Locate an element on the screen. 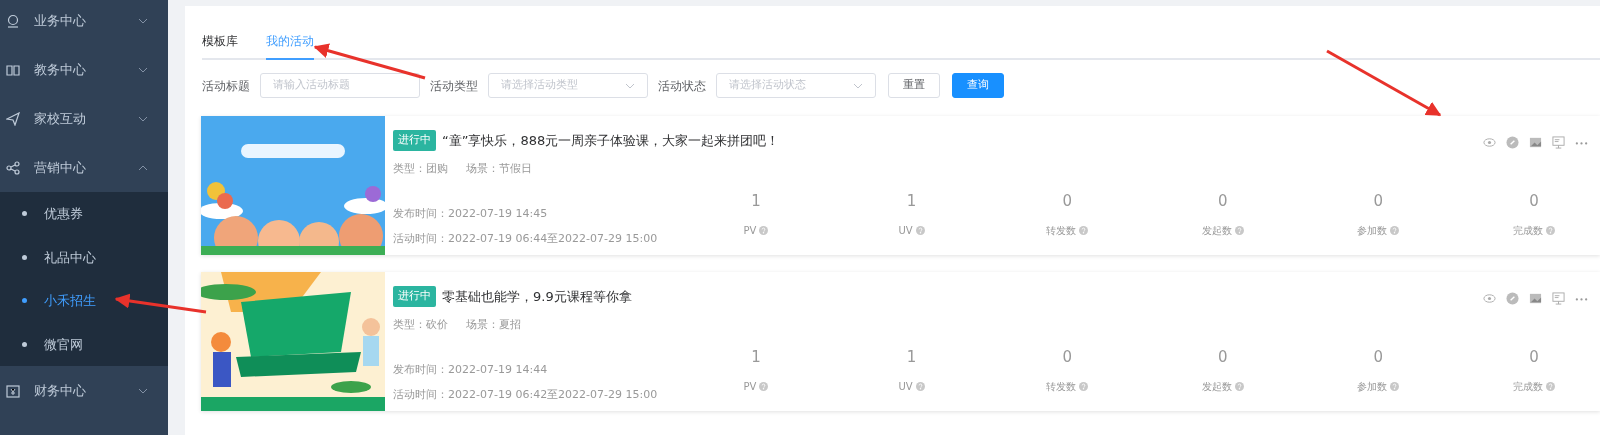 The image size is (1600, 435). share-icon is located at coordinates (13, 167).